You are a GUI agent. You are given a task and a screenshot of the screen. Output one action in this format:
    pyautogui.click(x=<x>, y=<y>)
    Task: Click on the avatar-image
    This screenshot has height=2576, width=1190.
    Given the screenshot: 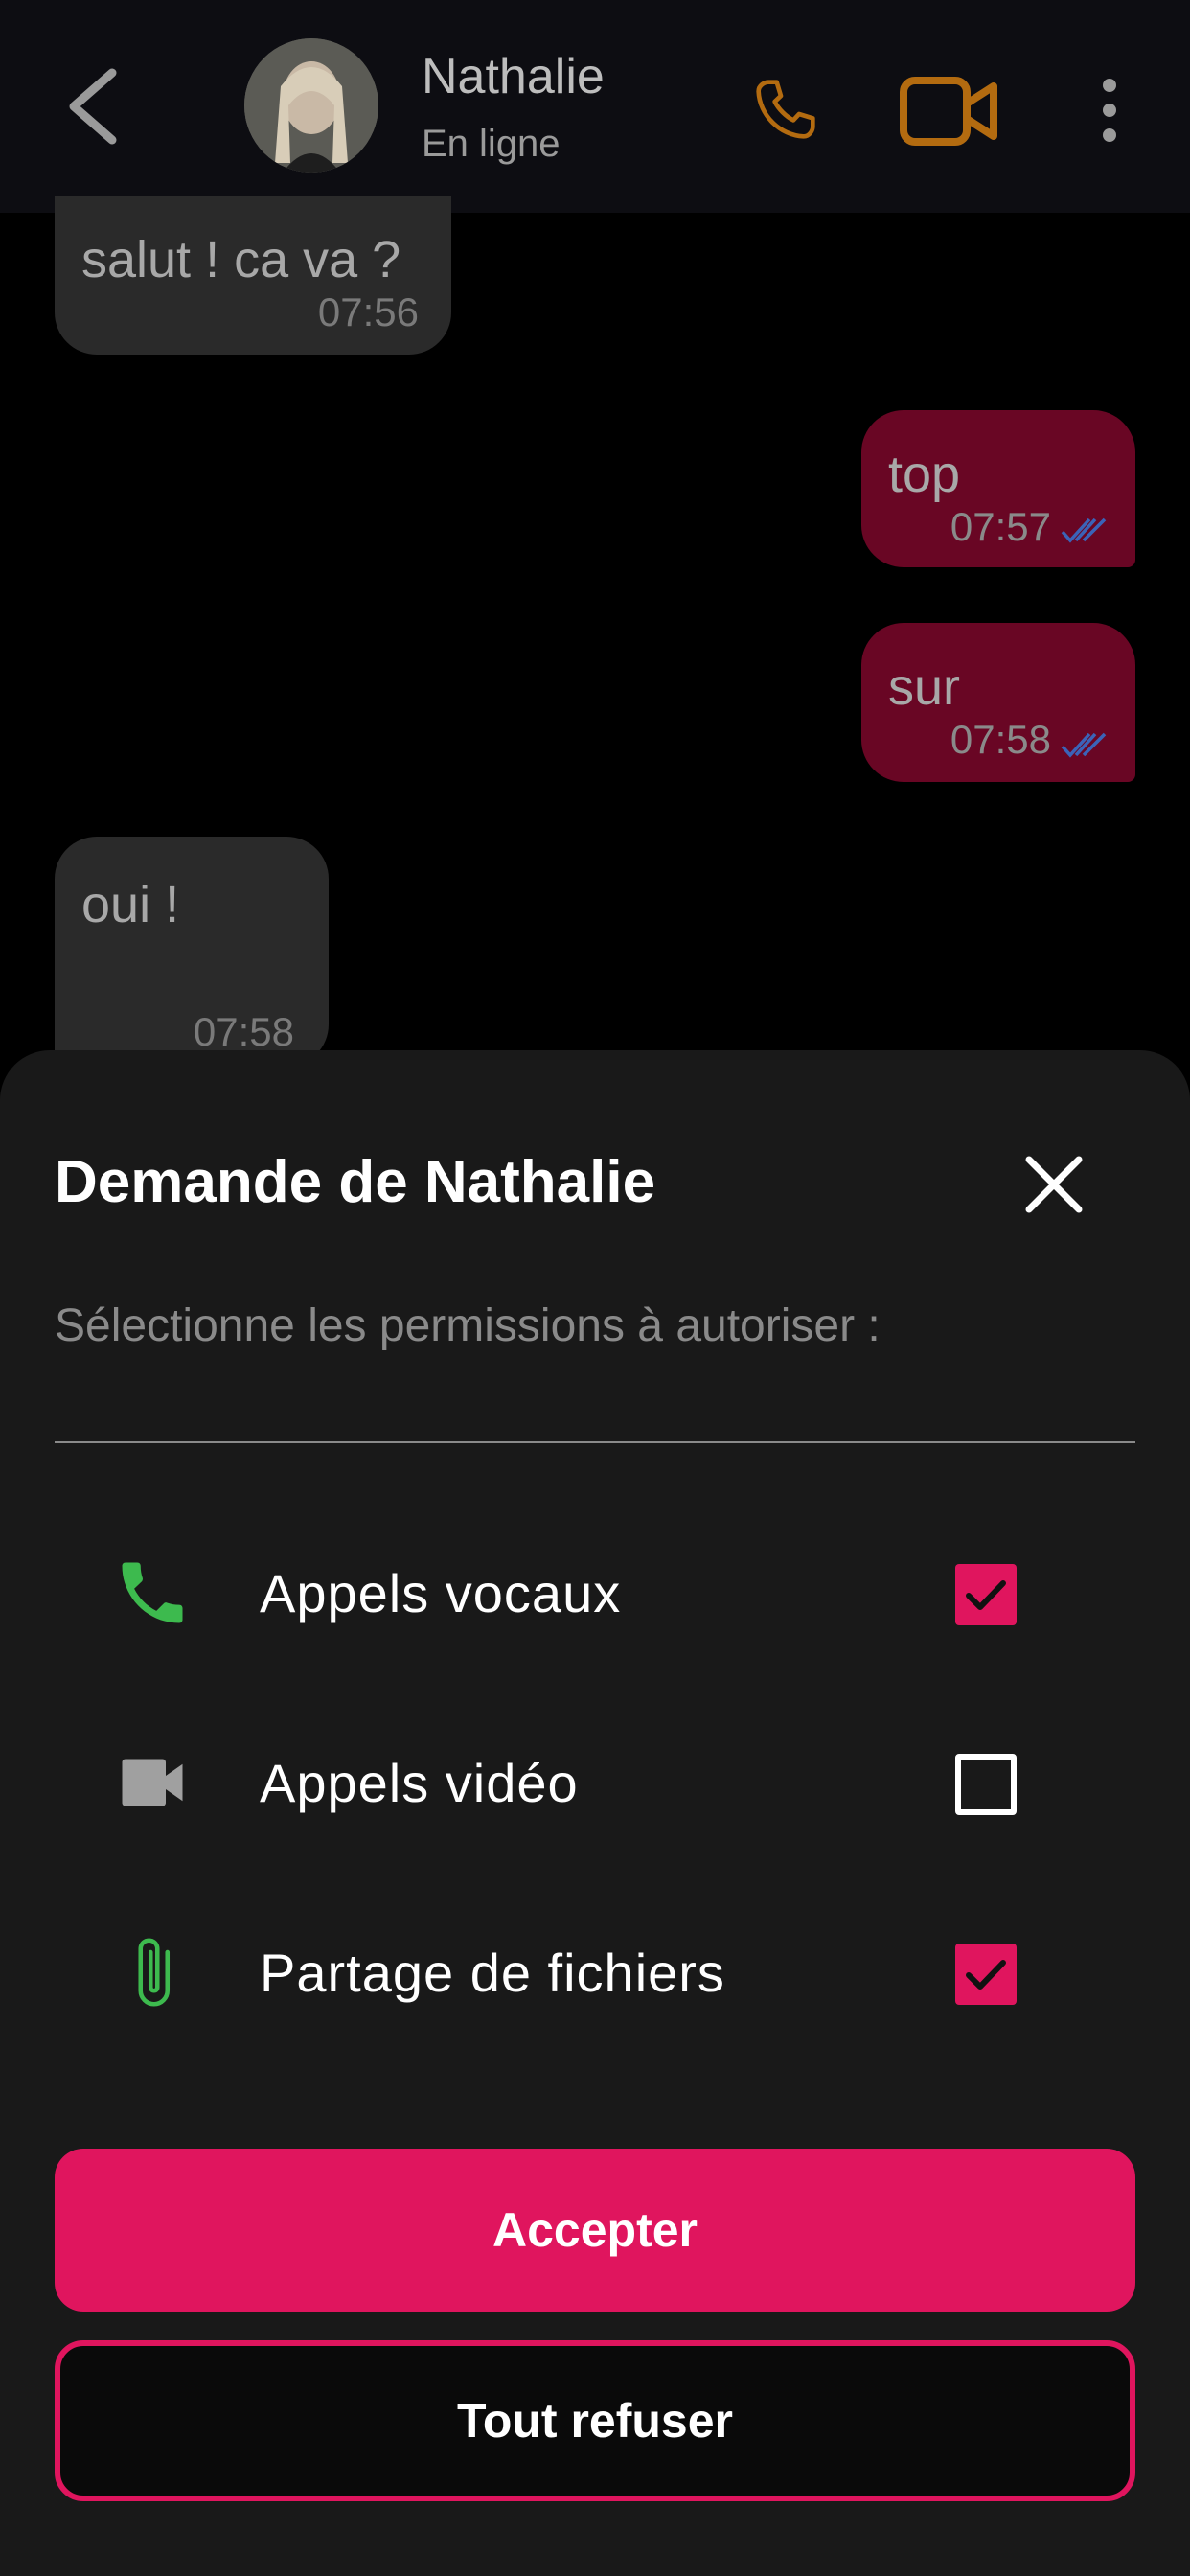 What is the action you would take?
    pyautogui.click(x=311, y=105)
    